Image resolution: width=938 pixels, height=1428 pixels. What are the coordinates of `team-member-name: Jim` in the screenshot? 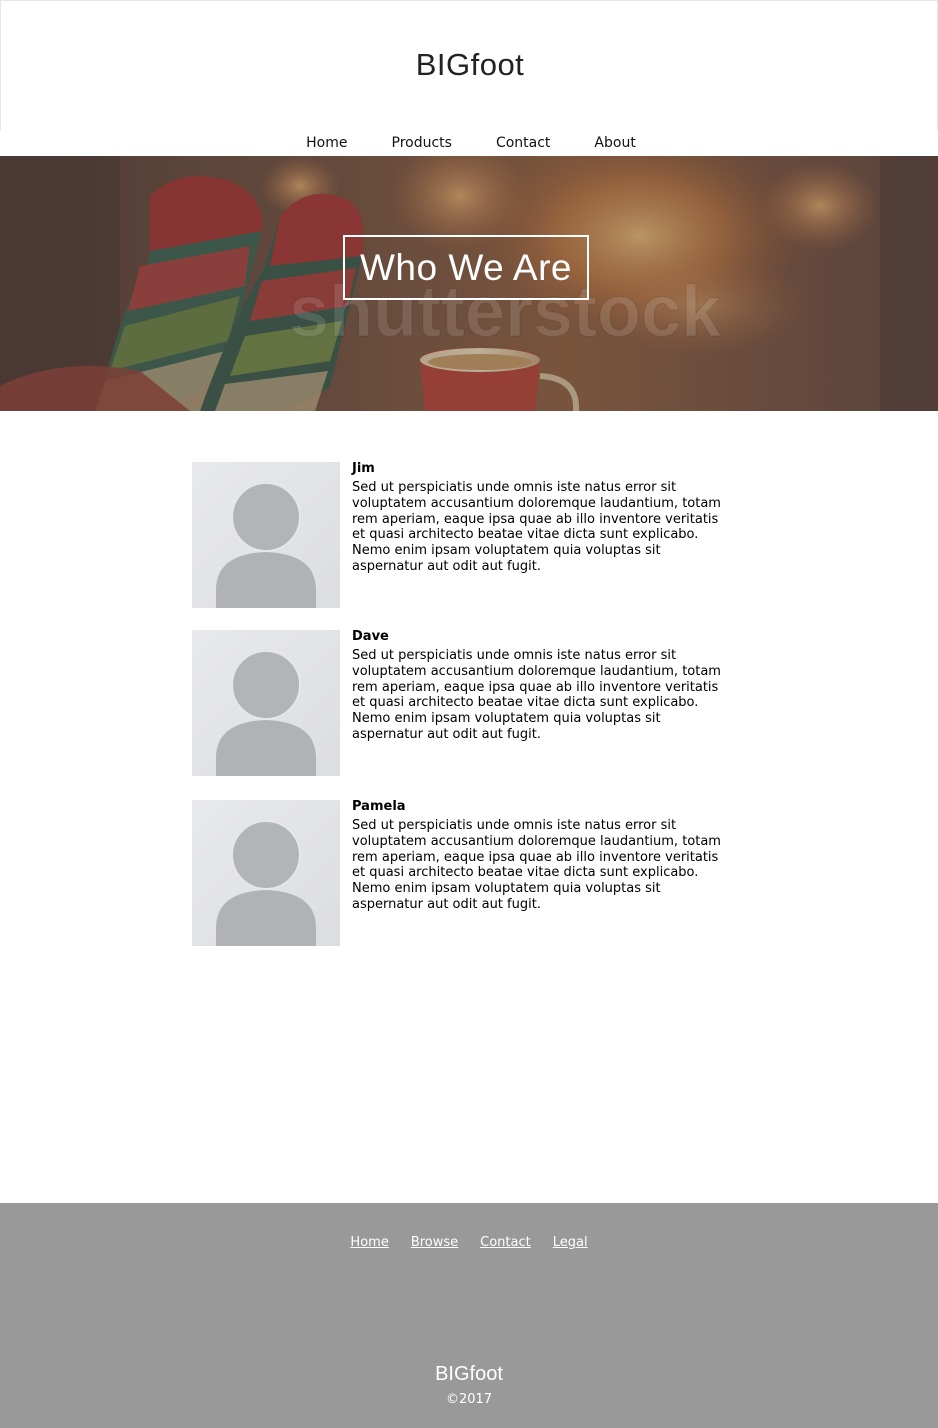 It's located at (363, 468).